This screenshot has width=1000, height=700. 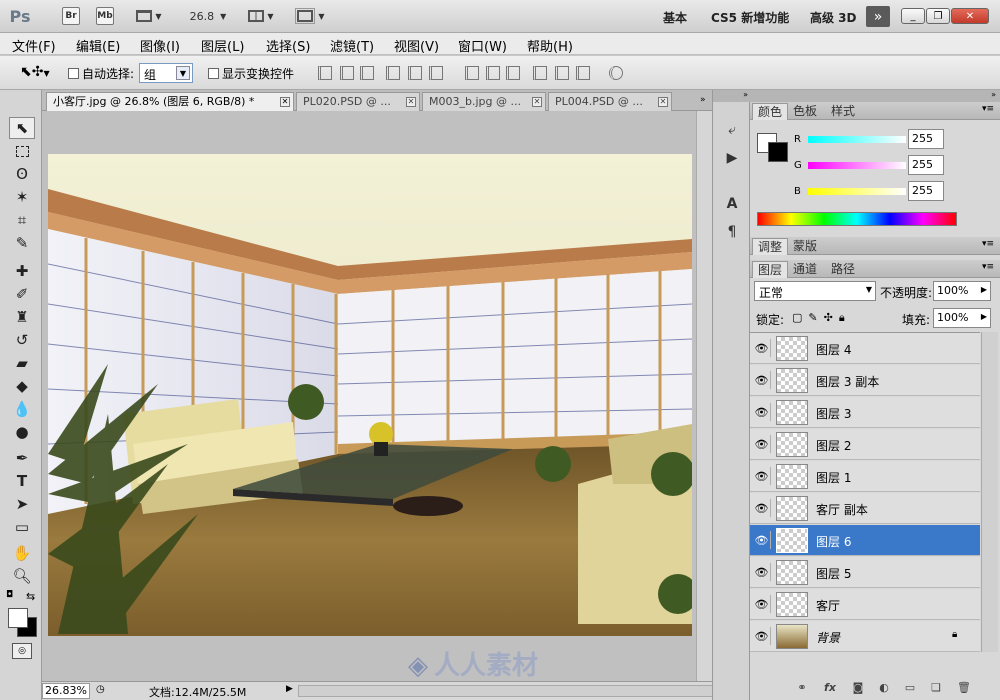 I want to click on show-transform-controls-checkbox: 显示变换控件, so click(x=251, y=73).